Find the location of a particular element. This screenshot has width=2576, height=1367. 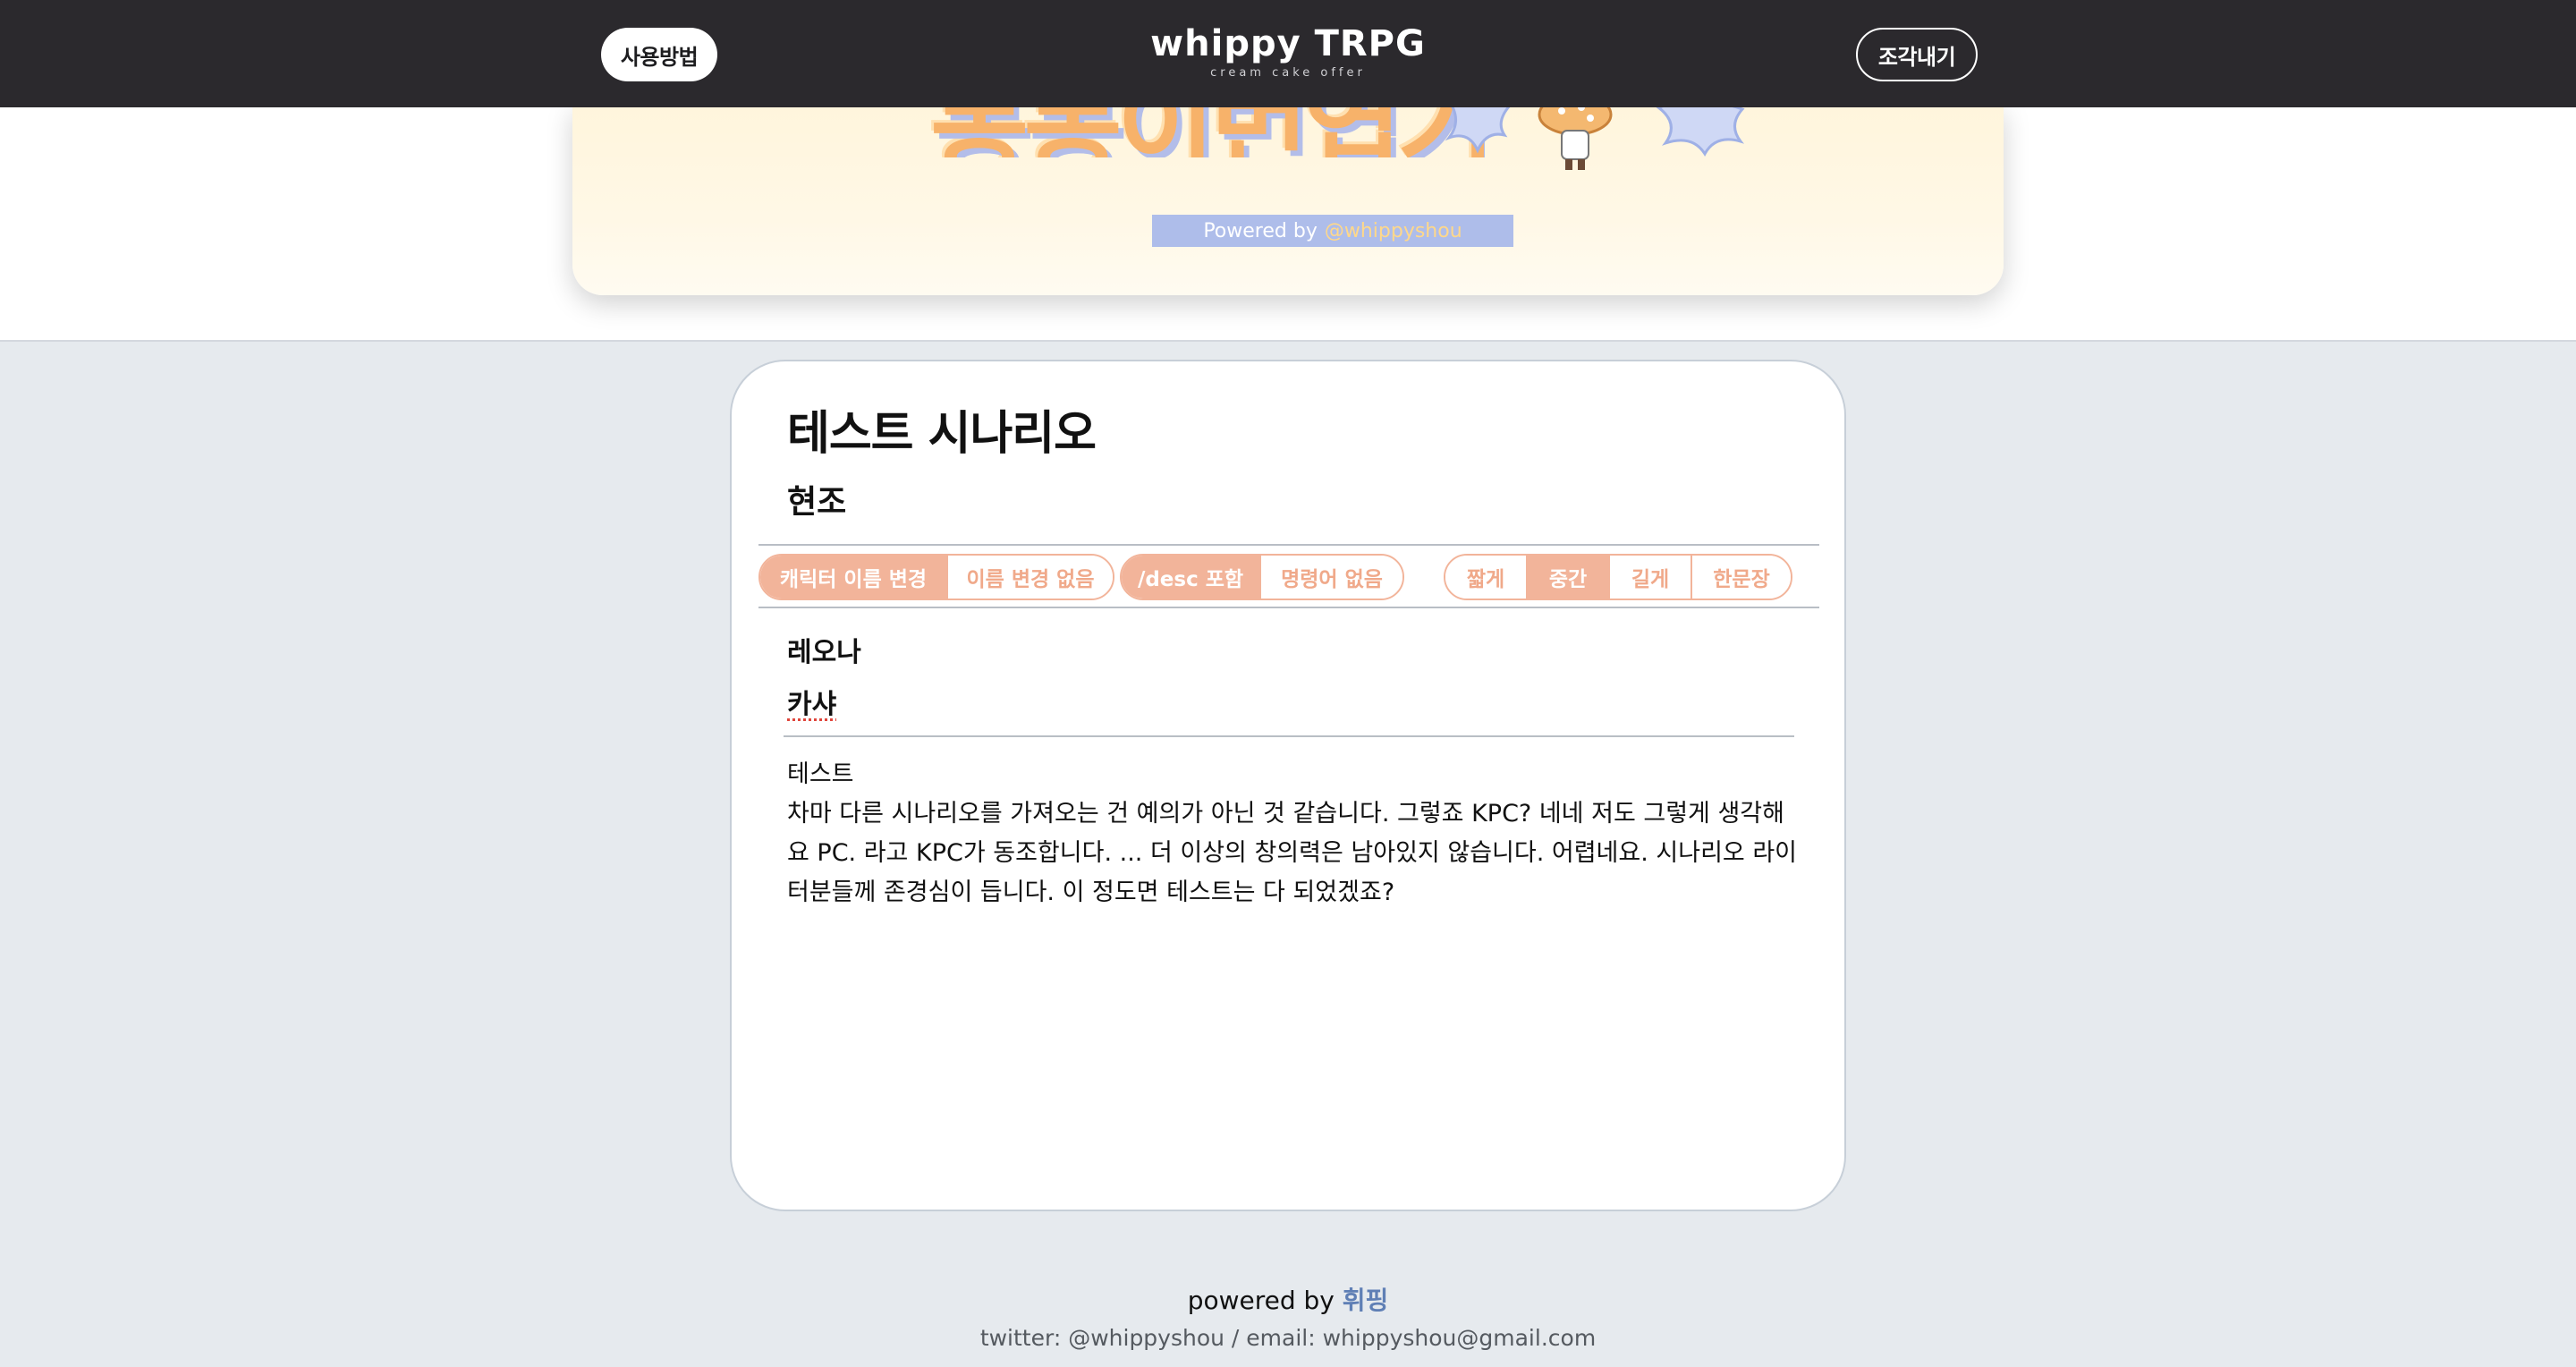

logo: whippy TRPG cream cake offer is located at coordinates (1288, 52).